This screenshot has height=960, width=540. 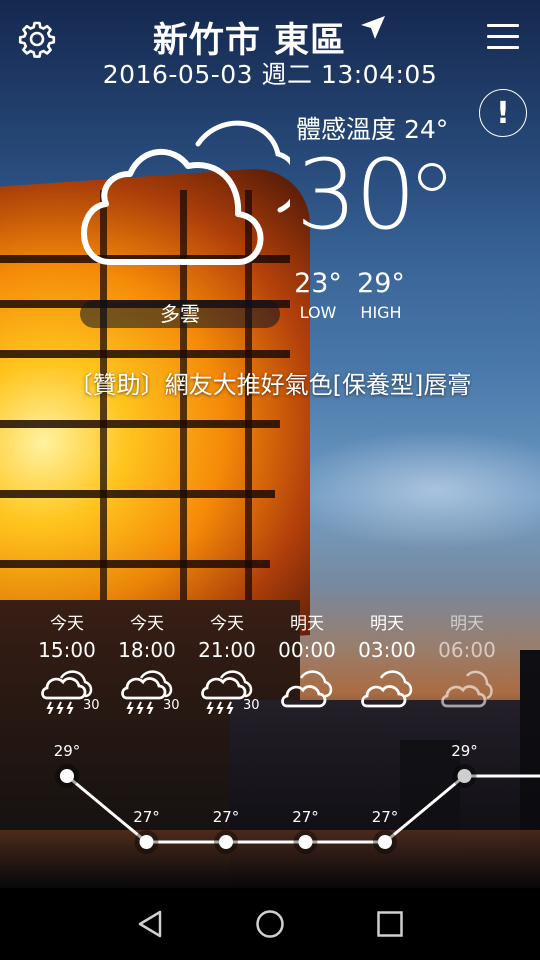 What do you see at coordinates (227, 650) in the screenshot?
I see `hour-time: 21:00` at bounding box center [227, 650].